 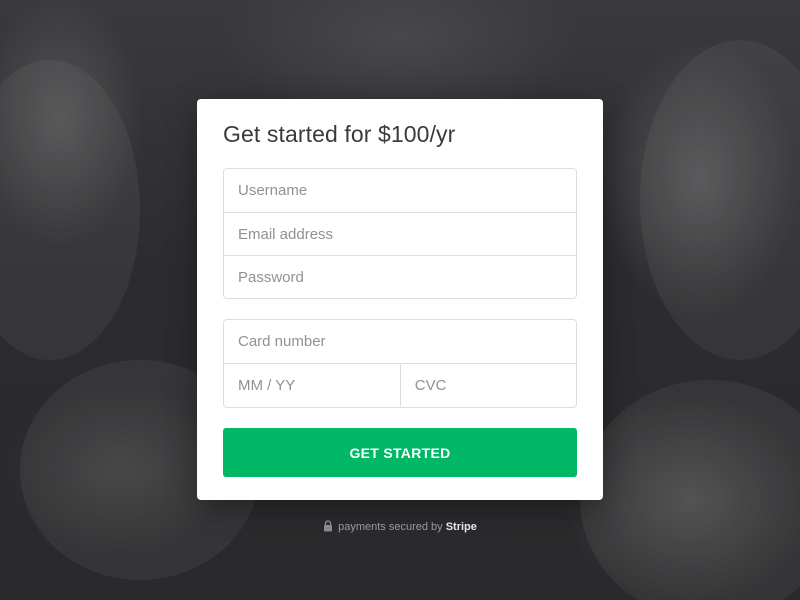 I want to click on payment-fields-group, so click(x=400, y=363).